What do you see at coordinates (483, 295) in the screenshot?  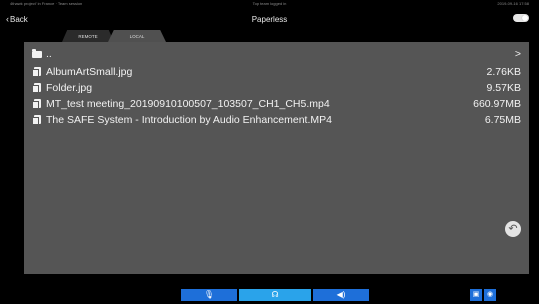 I see `camera-buttons: ▣ ◉` at bounding box center [483, 295].